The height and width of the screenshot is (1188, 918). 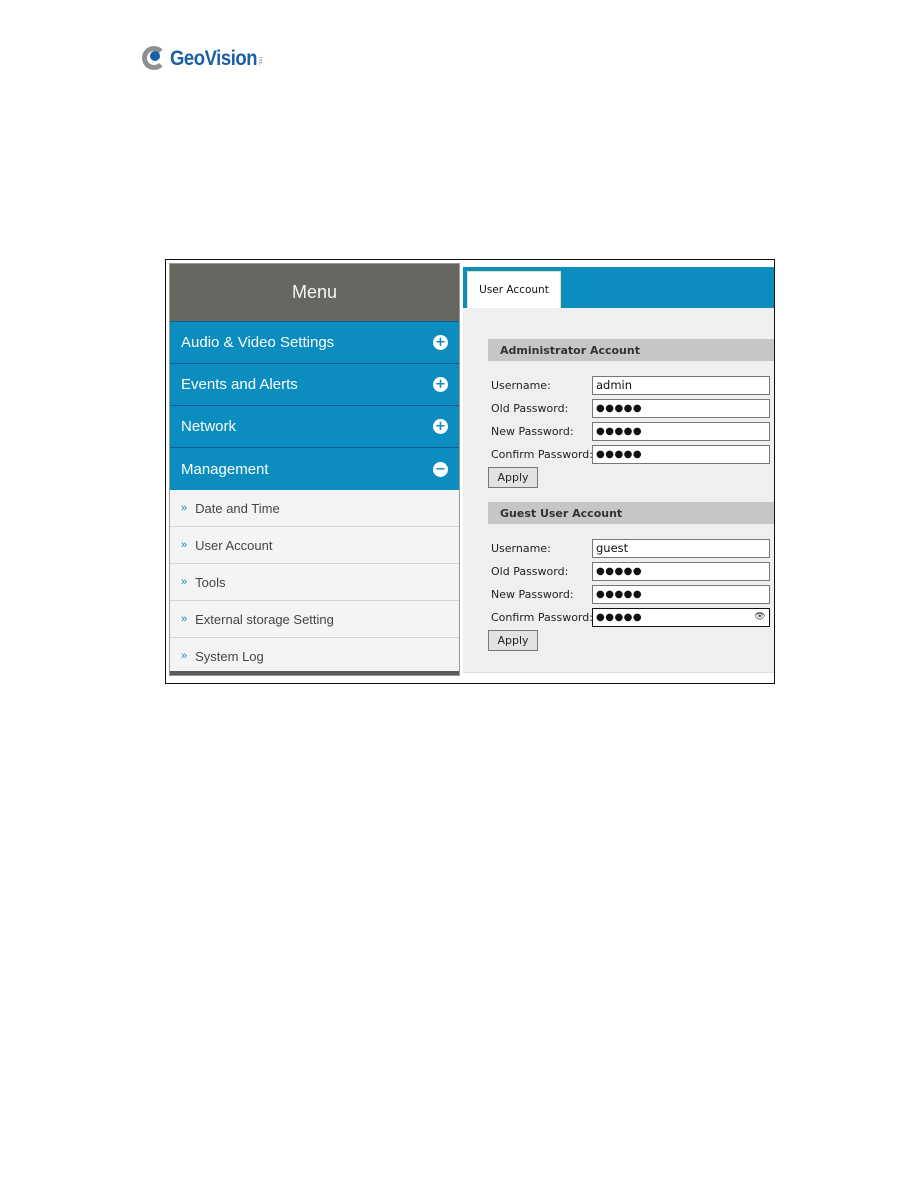 I want to click on admin-confirm-password-label: Confirm Password:, so click(x=542, y=454).